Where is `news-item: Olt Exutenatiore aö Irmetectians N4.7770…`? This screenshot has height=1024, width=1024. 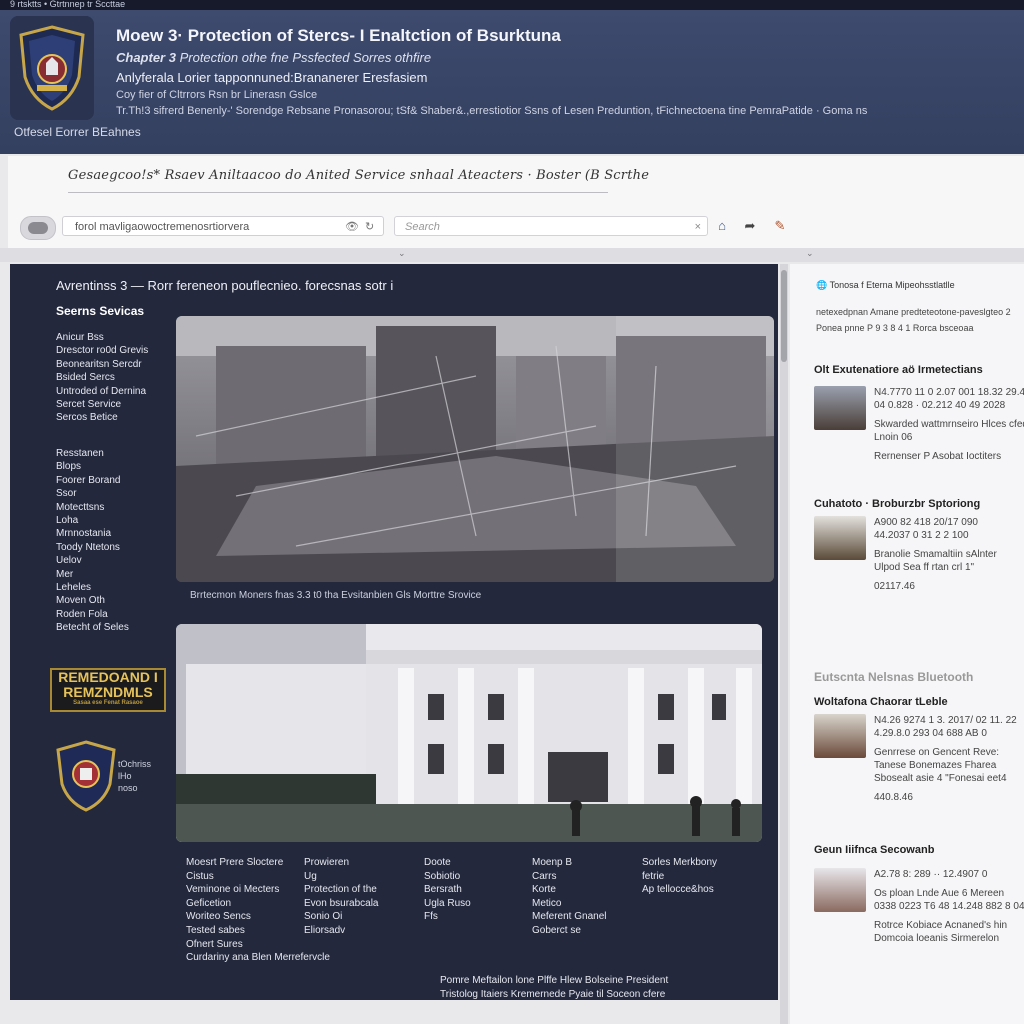
news-item: Olt Exutenatiore aö Irmetectians N4.7770… is located at coordinates (919, 413).